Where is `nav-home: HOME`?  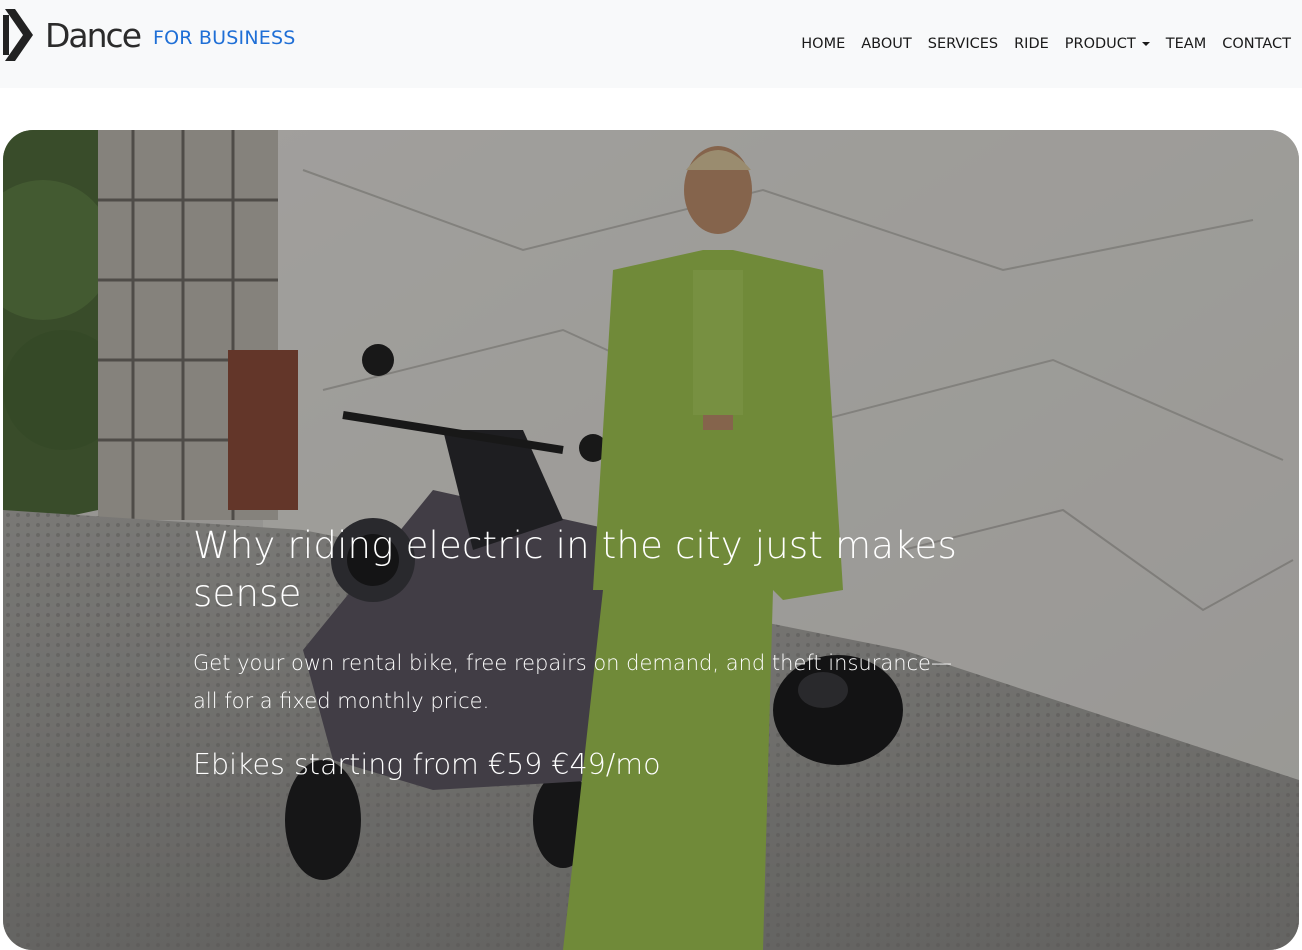 nav-home: HOME is located at coordinates (823, 44).